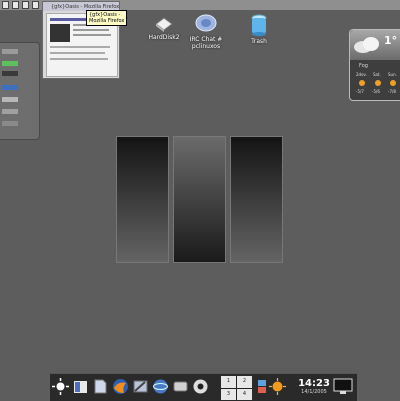 Image resolution: width=400 pixels, height=401 pixels. I want to click on desktop-icon-label: HardDisk2, so click(164, 37).